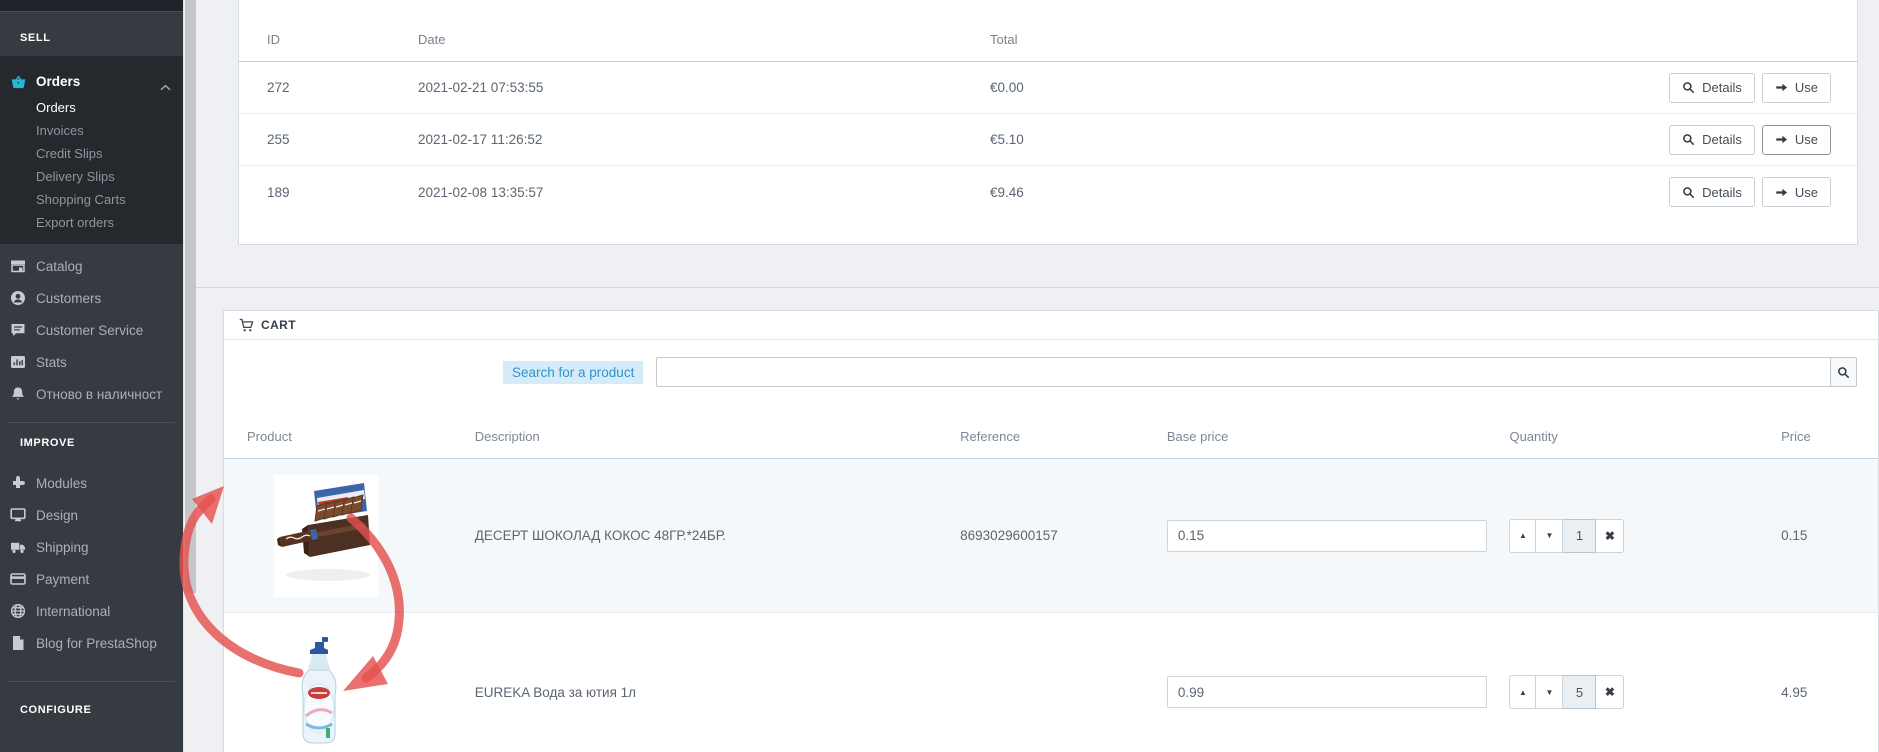  What do you see at coordinates (1243, 372) in the screenshot?
I see `product-search-input` at bounding box center [1243, 372].